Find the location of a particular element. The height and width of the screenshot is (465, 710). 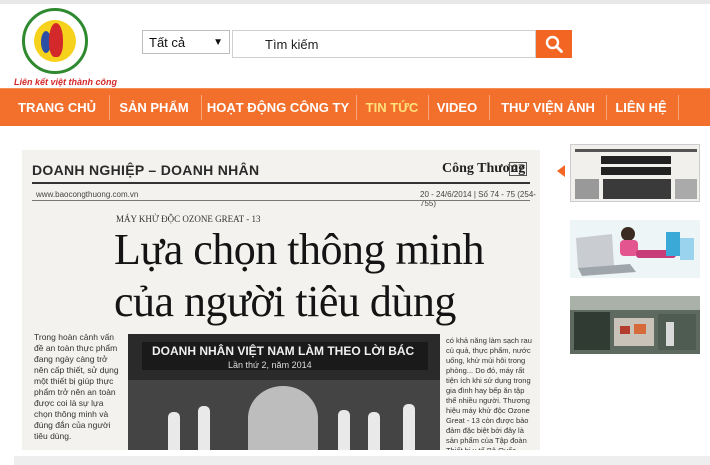

article-headline-line1: Lựa chọn thông minh is located at coordinates (299, 249).